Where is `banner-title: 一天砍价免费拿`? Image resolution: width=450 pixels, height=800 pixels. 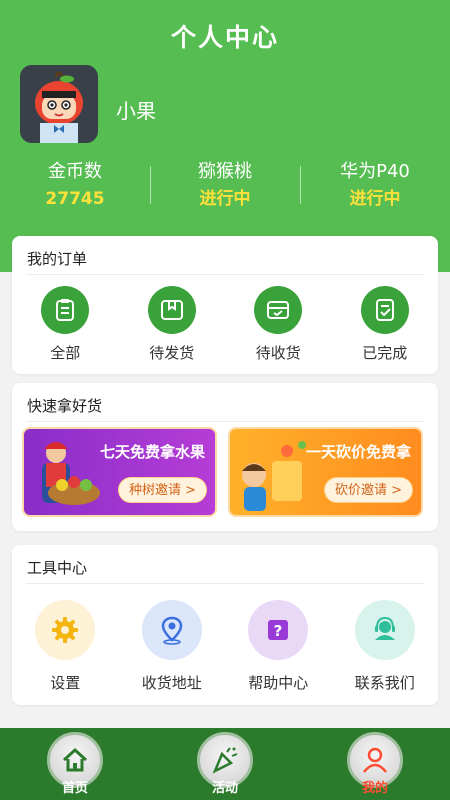 banner-title: 一天砍价免费拿 is located at coordinates (358, 452).